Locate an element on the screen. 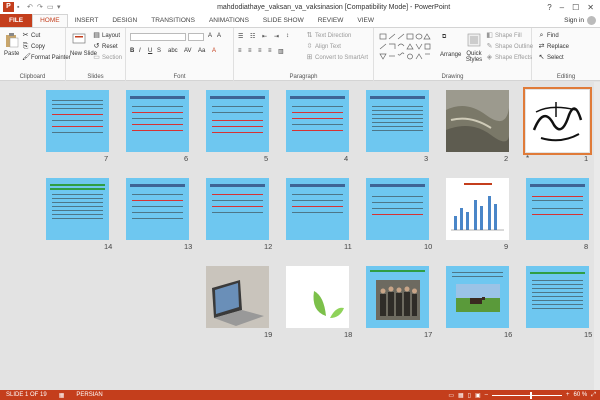  avatar is located at coordinates (591, 20).